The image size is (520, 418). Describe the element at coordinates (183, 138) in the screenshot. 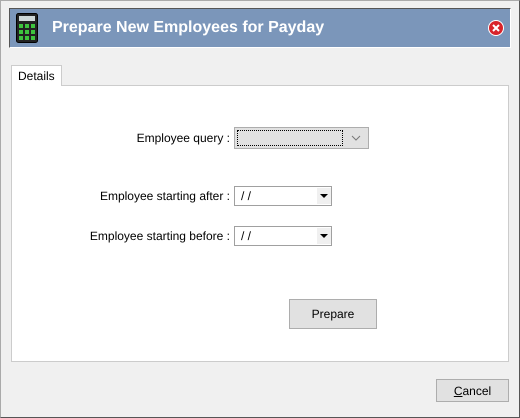

I see `field-label: Employee query :` at that location.